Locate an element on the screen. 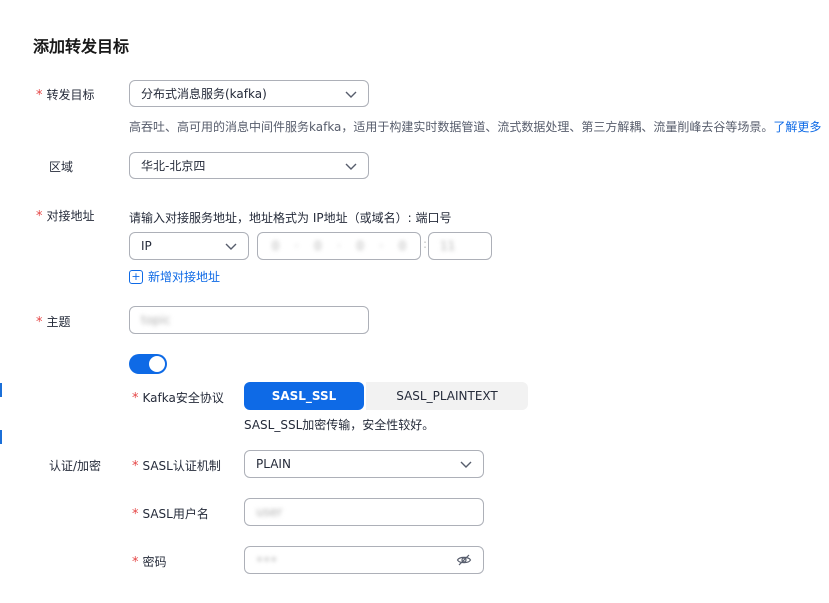 Image resolution: width=829 pixels, height=603 pixels. password-label: * 密码 is located at coordinates (149, 562).